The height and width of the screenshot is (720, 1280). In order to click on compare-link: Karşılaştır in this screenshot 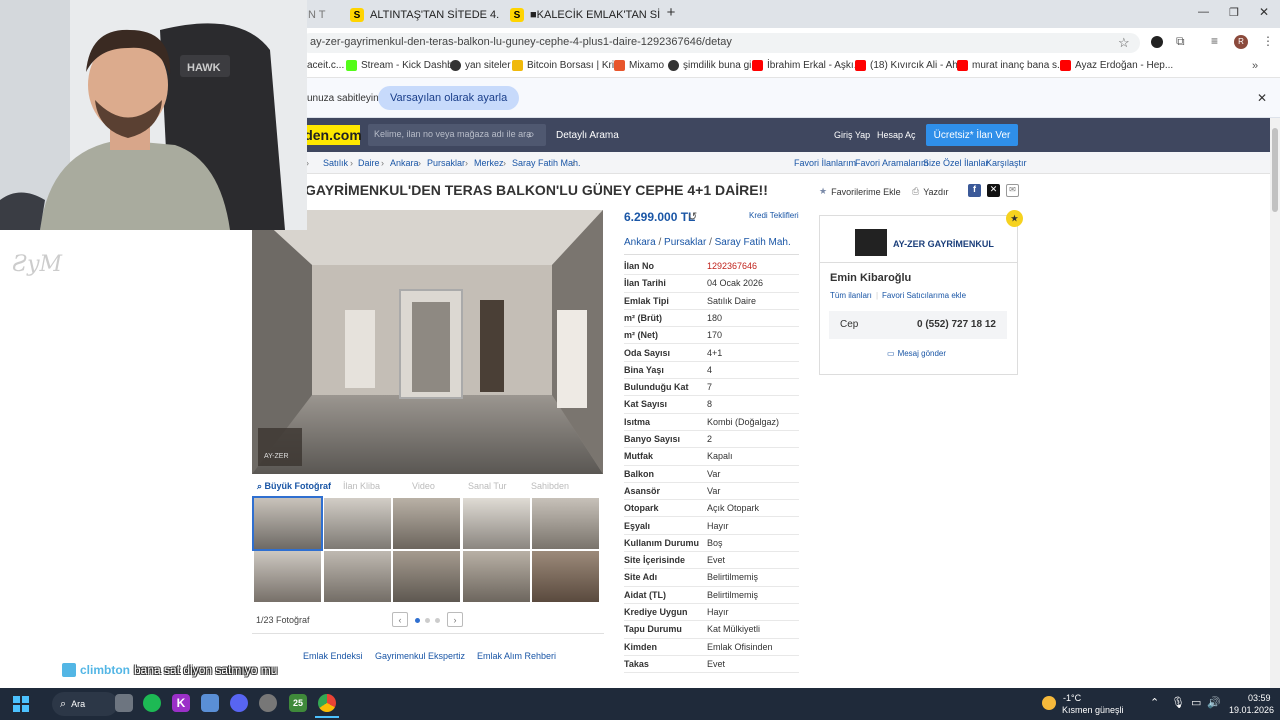, I will do `click(1006, 163)`.